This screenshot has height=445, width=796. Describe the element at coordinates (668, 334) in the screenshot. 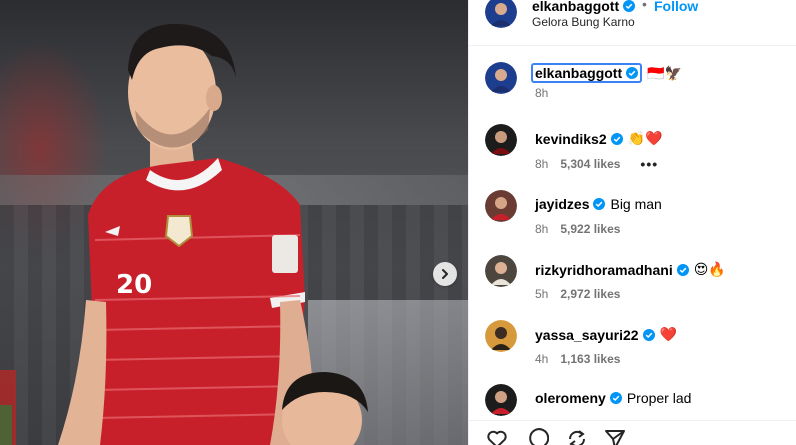

I see `comment-text: ❤️` at that location.